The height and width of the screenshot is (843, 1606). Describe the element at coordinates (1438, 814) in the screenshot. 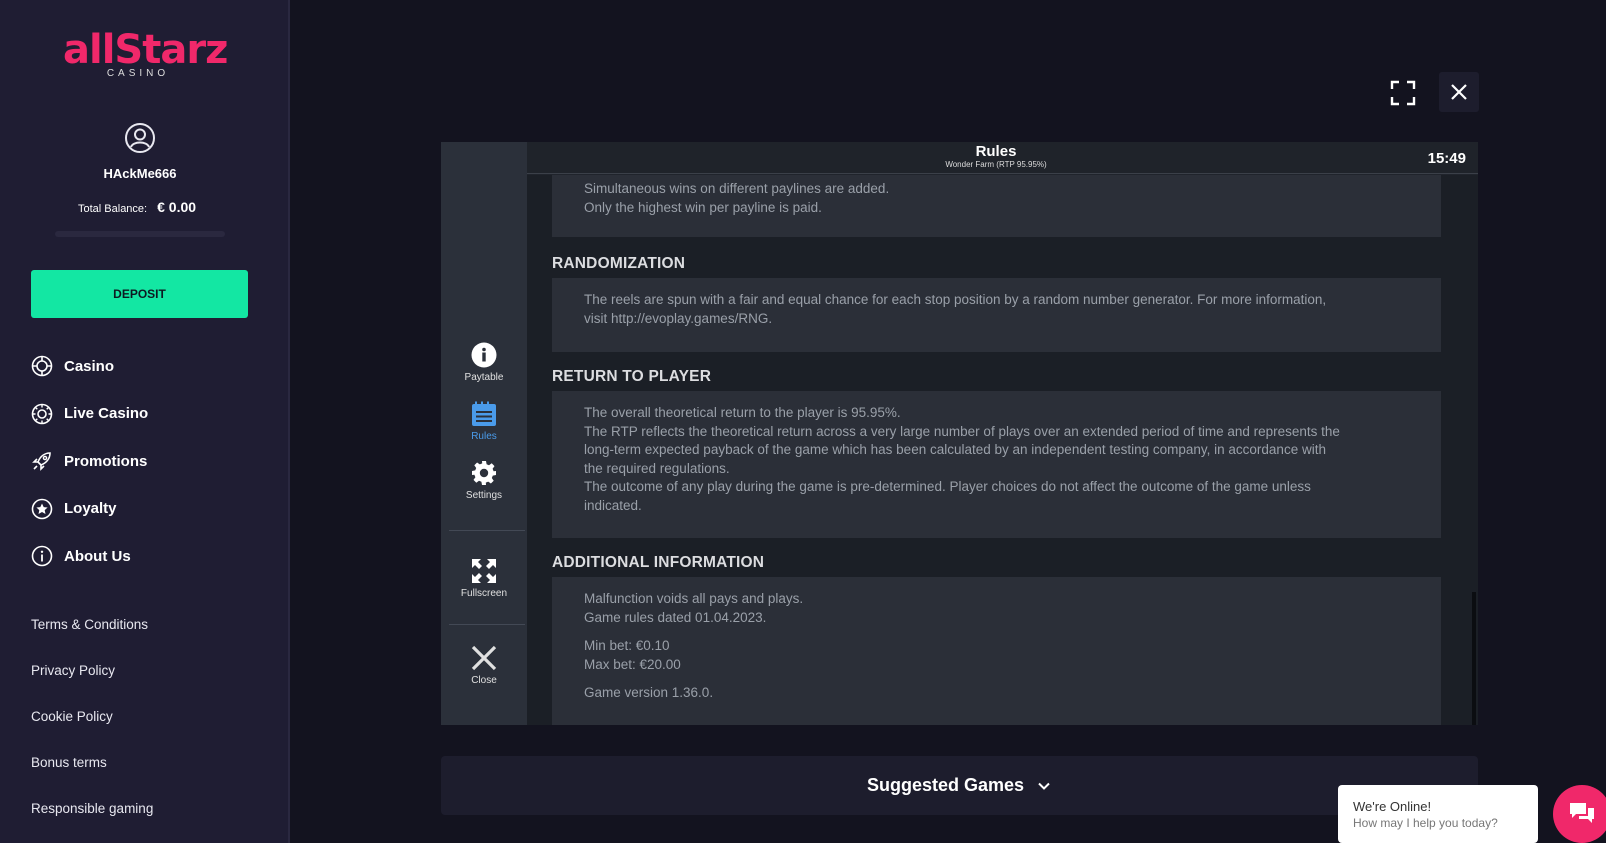

I see `chat-prompt: We're Online! How may I help you today?` at that location.